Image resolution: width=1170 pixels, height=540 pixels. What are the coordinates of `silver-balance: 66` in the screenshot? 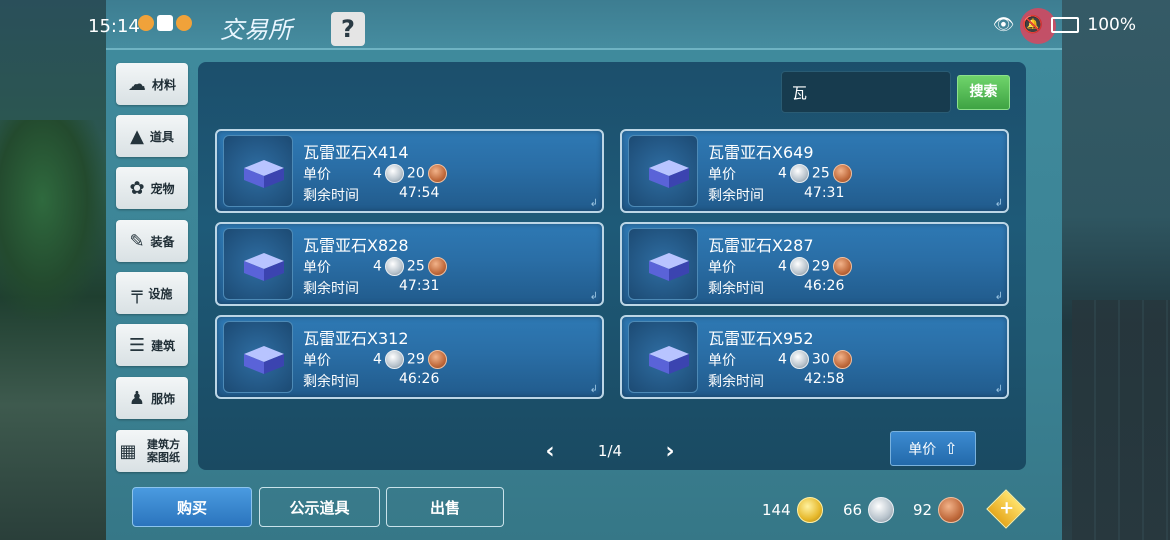 It's located at (869, 510).